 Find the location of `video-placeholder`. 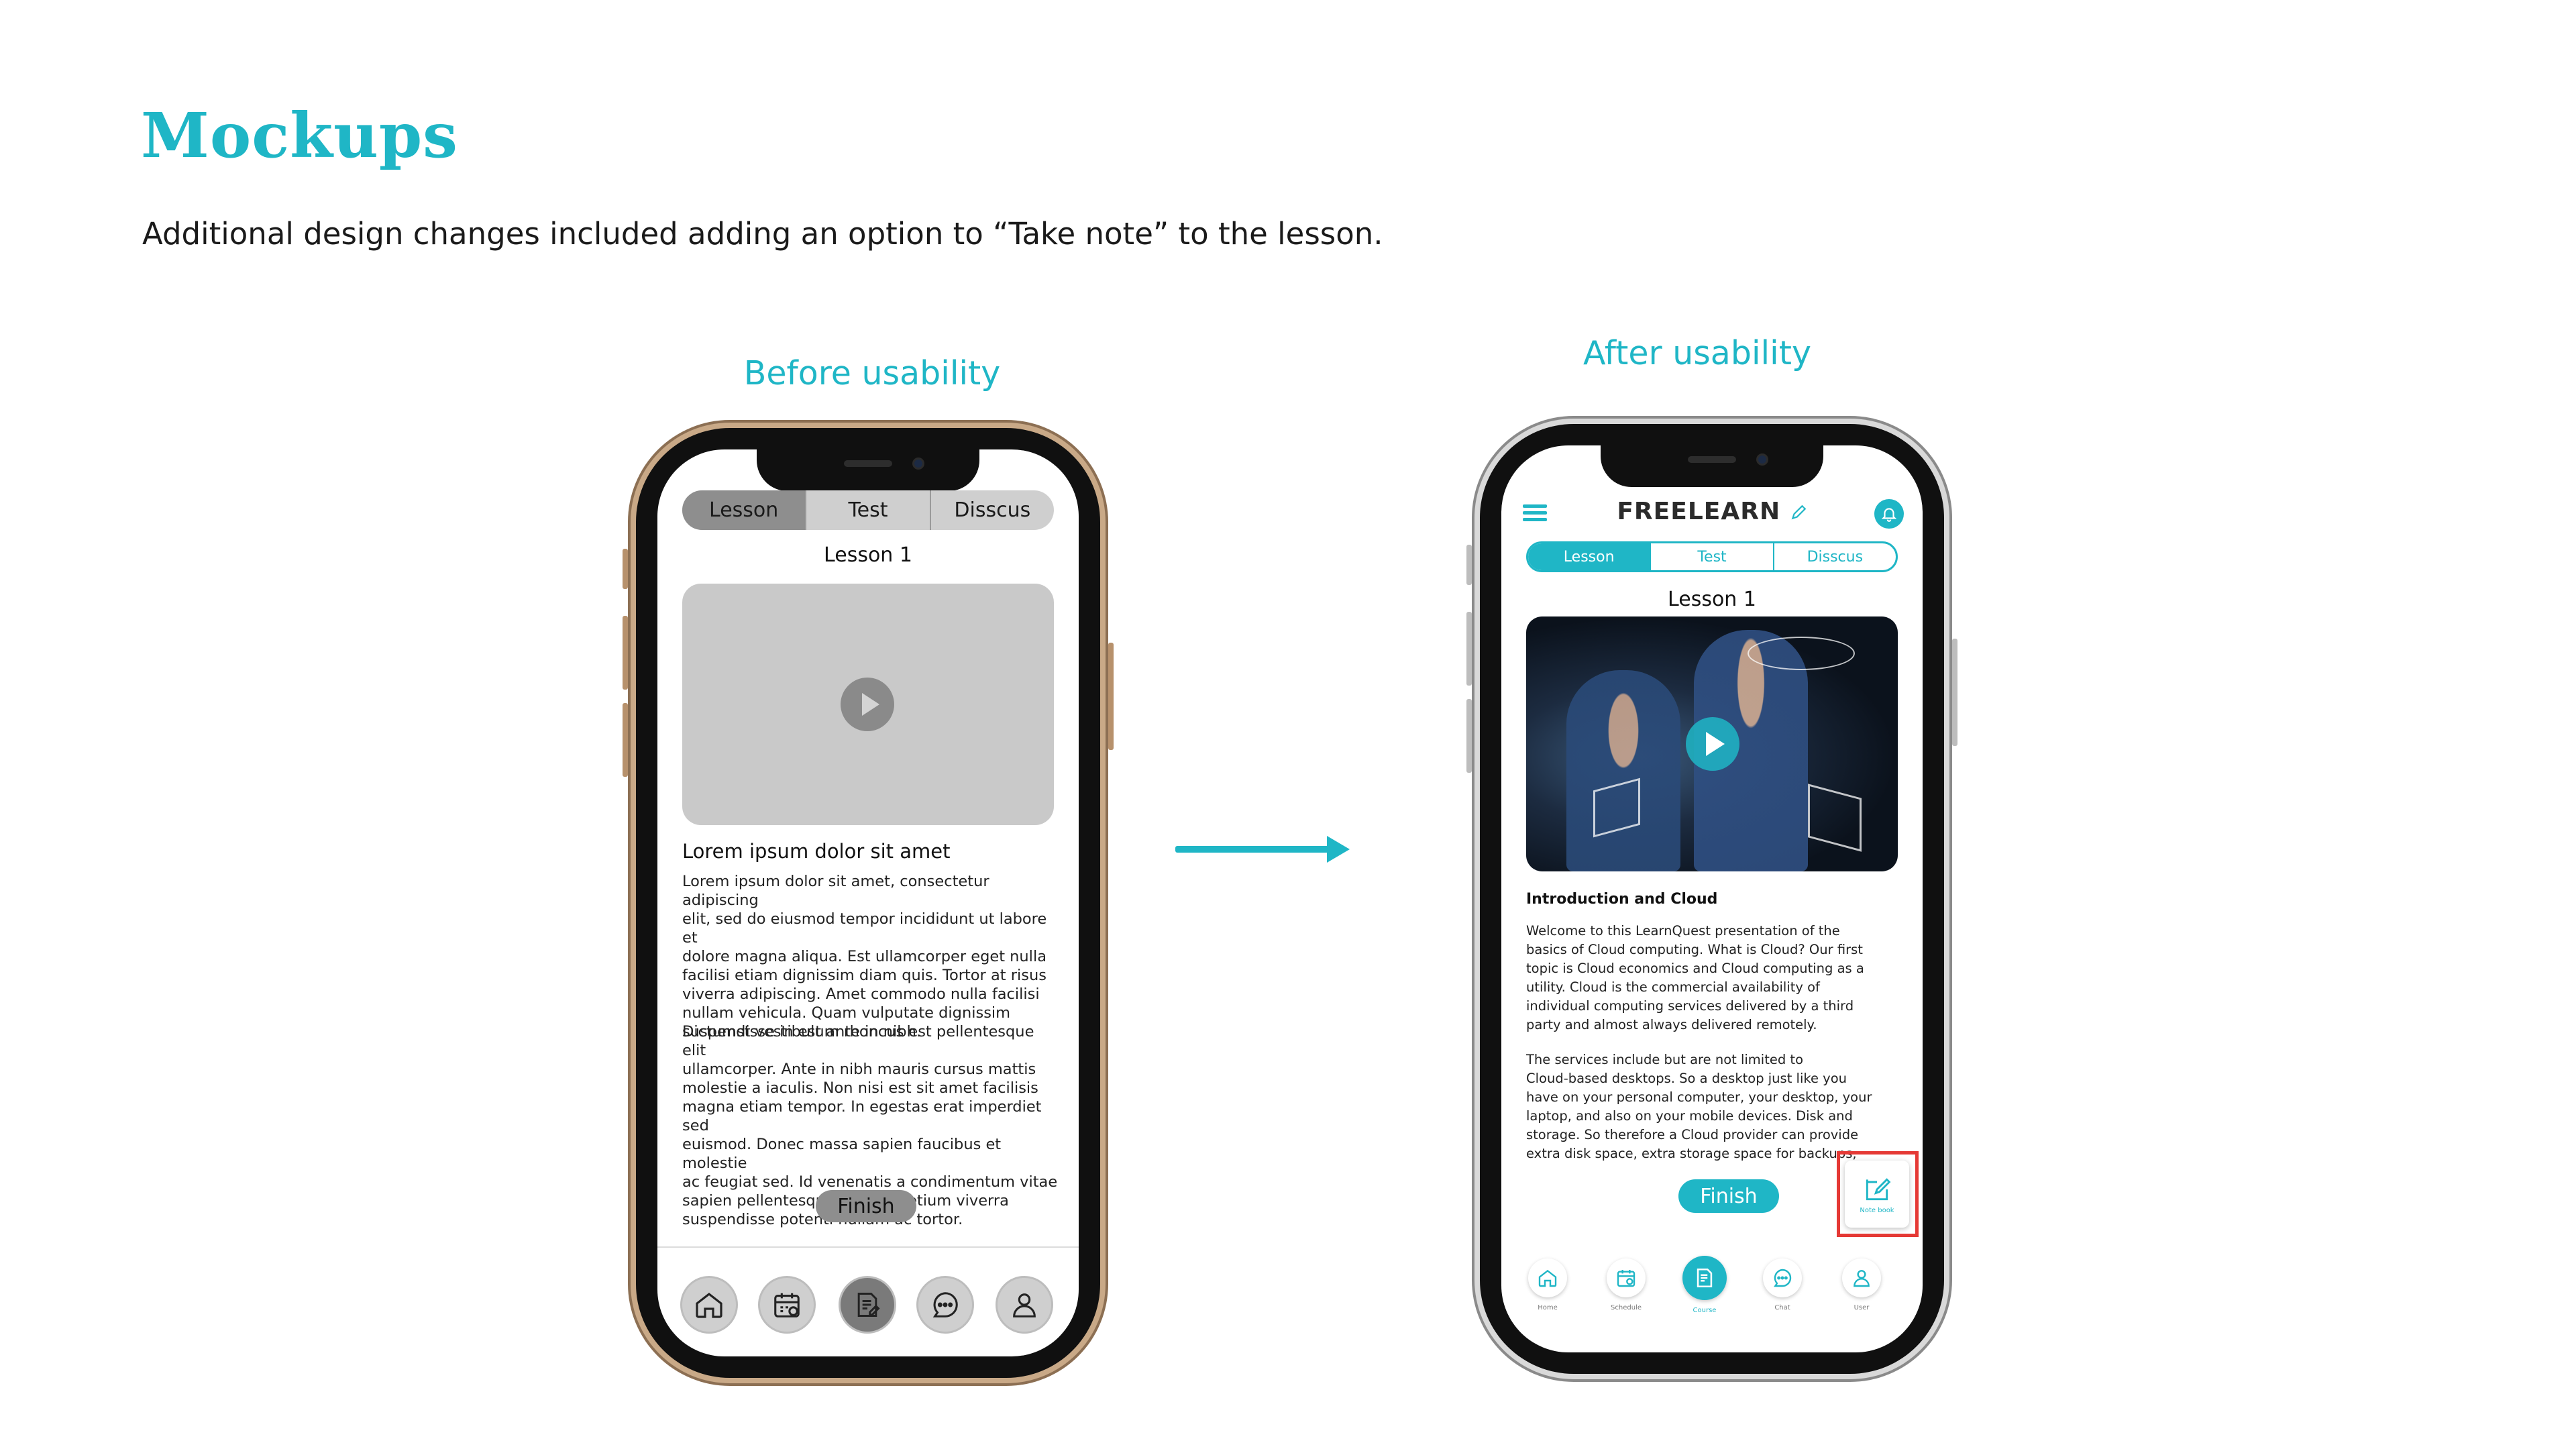

video-placeholder is located at coordinates (868, 704).